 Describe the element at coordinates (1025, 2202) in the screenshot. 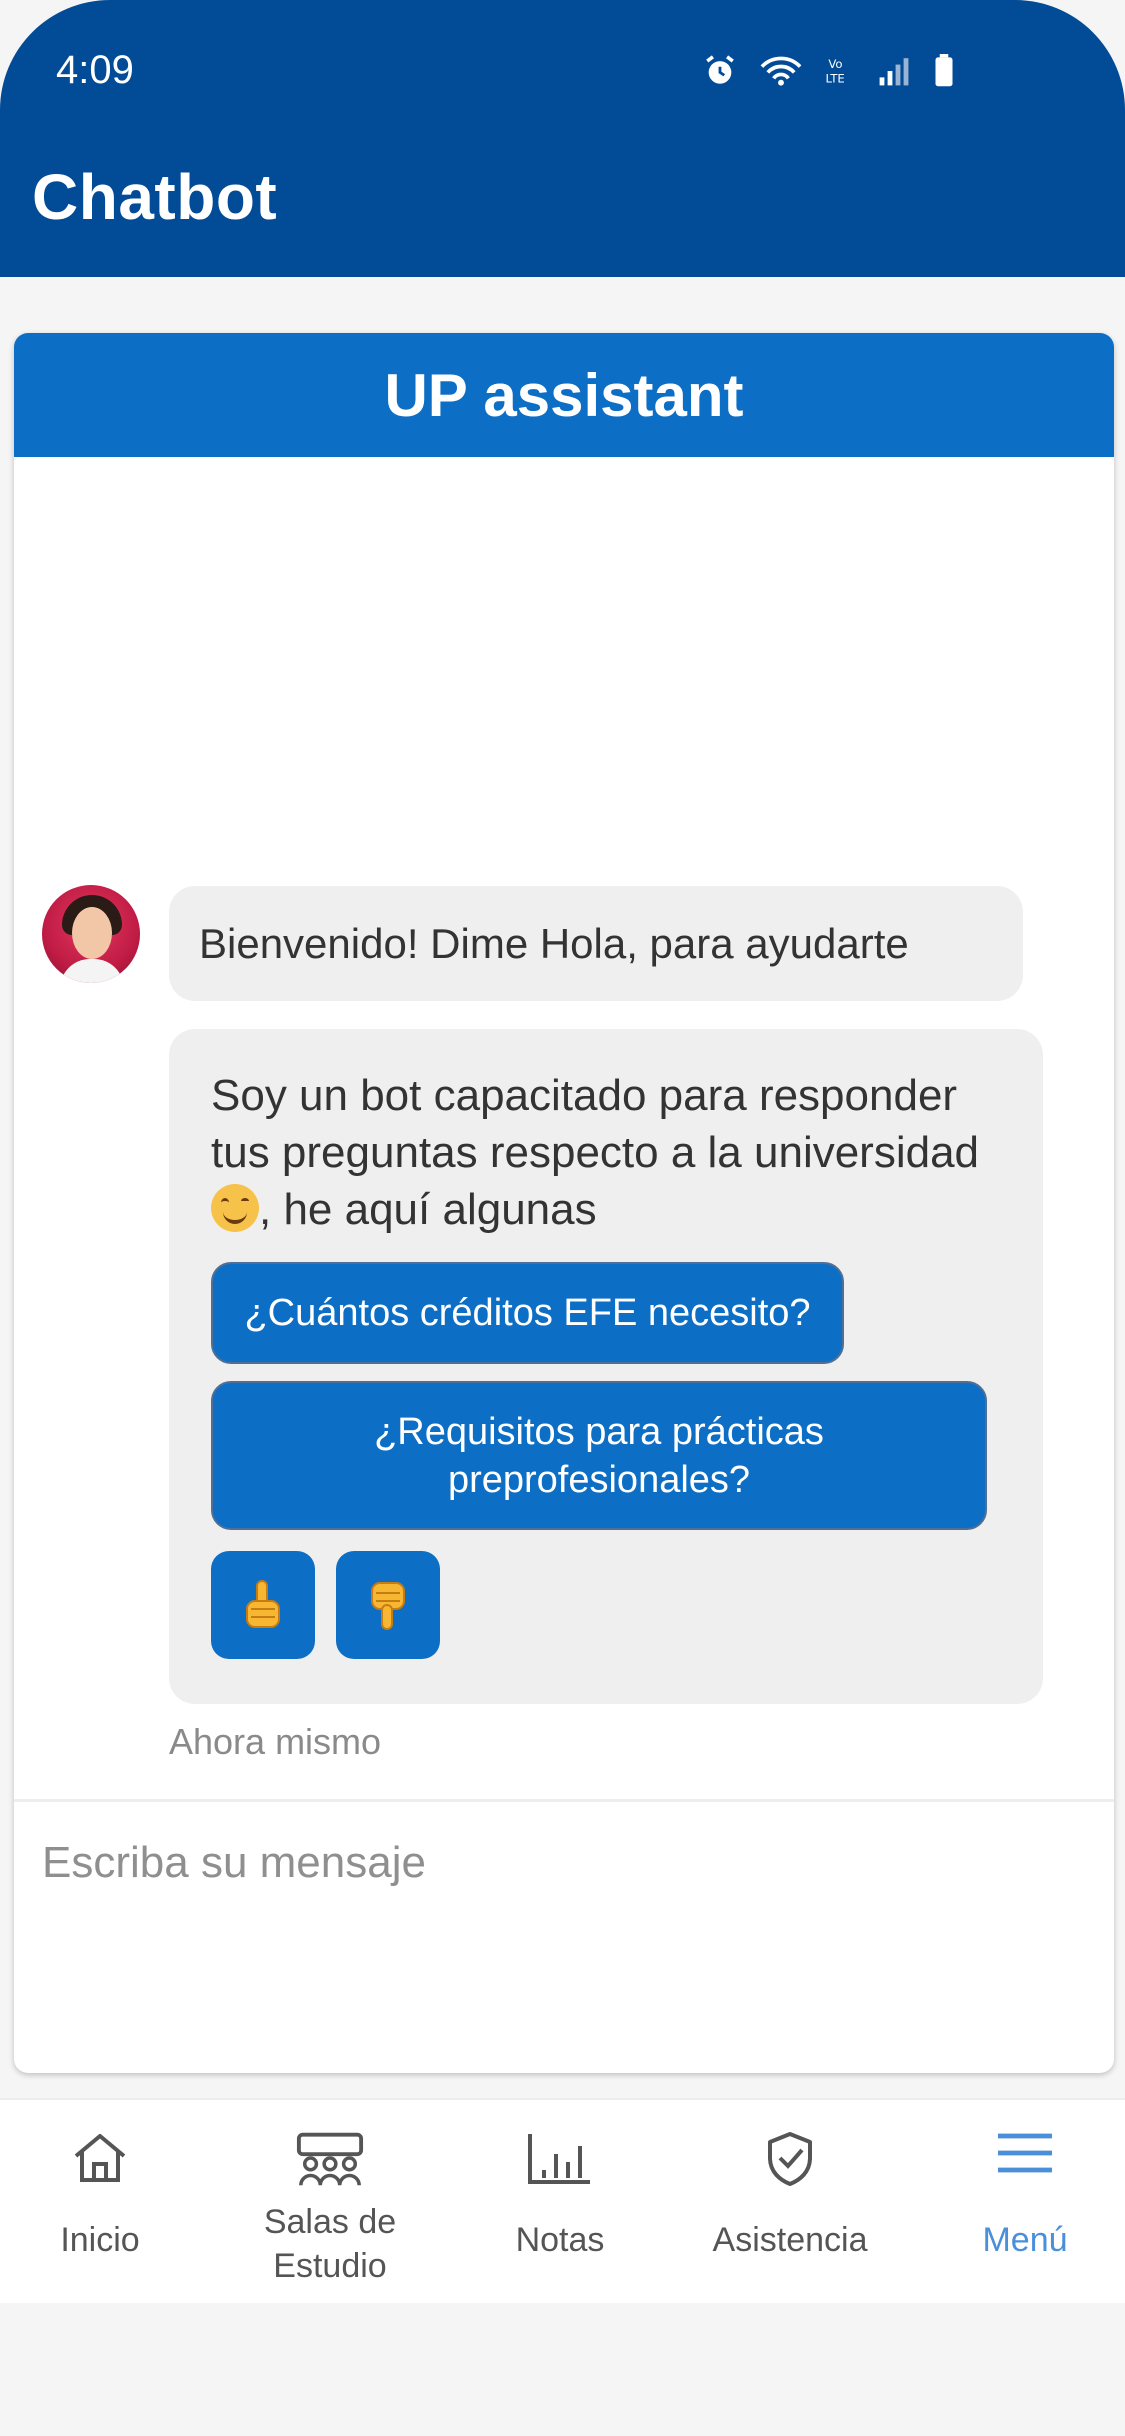

I see `nav-item-menu: Menú` at that location.